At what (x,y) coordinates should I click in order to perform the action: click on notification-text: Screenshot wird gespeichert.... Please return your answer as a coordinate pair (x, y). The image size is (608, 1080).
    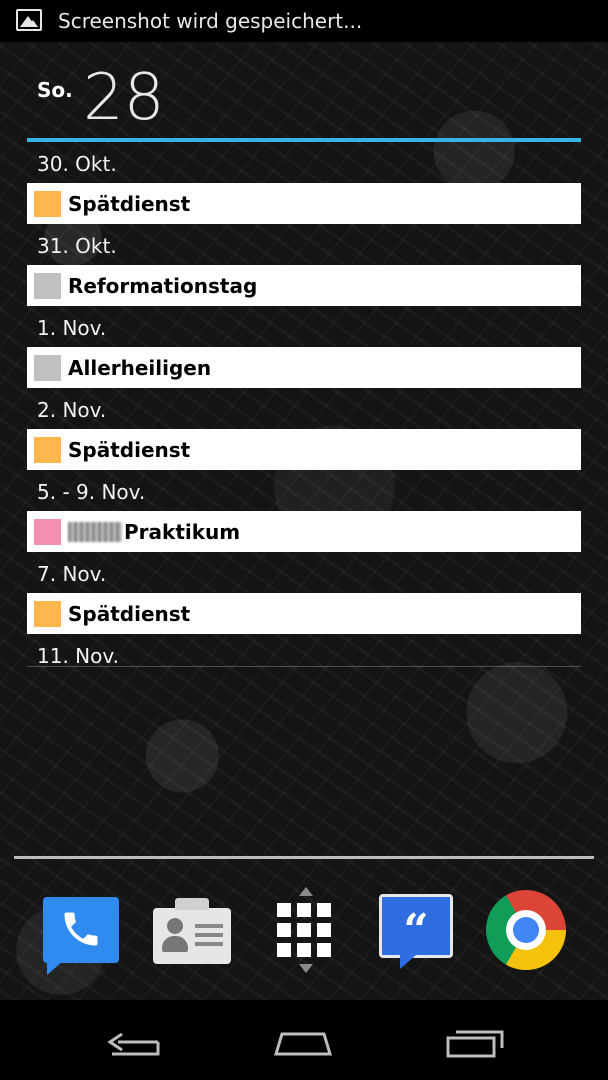
    Looking at the image, I should click on (210, 21).